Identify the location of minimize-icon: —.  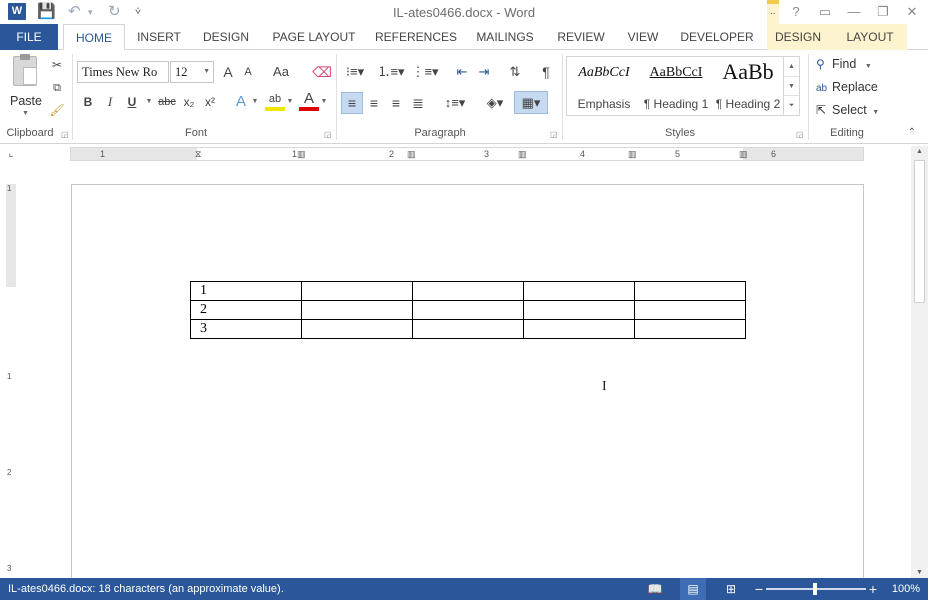
(854, 12).